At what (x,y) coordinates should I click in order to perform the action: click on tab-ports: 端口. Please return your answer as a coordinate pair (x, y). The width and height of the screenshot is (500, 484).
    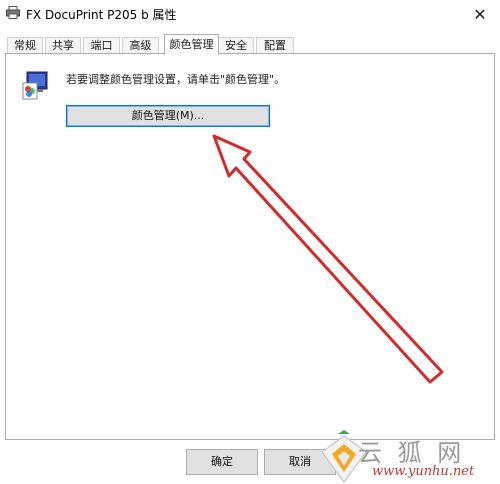
    Looking at the image, I should click on (101, 45).